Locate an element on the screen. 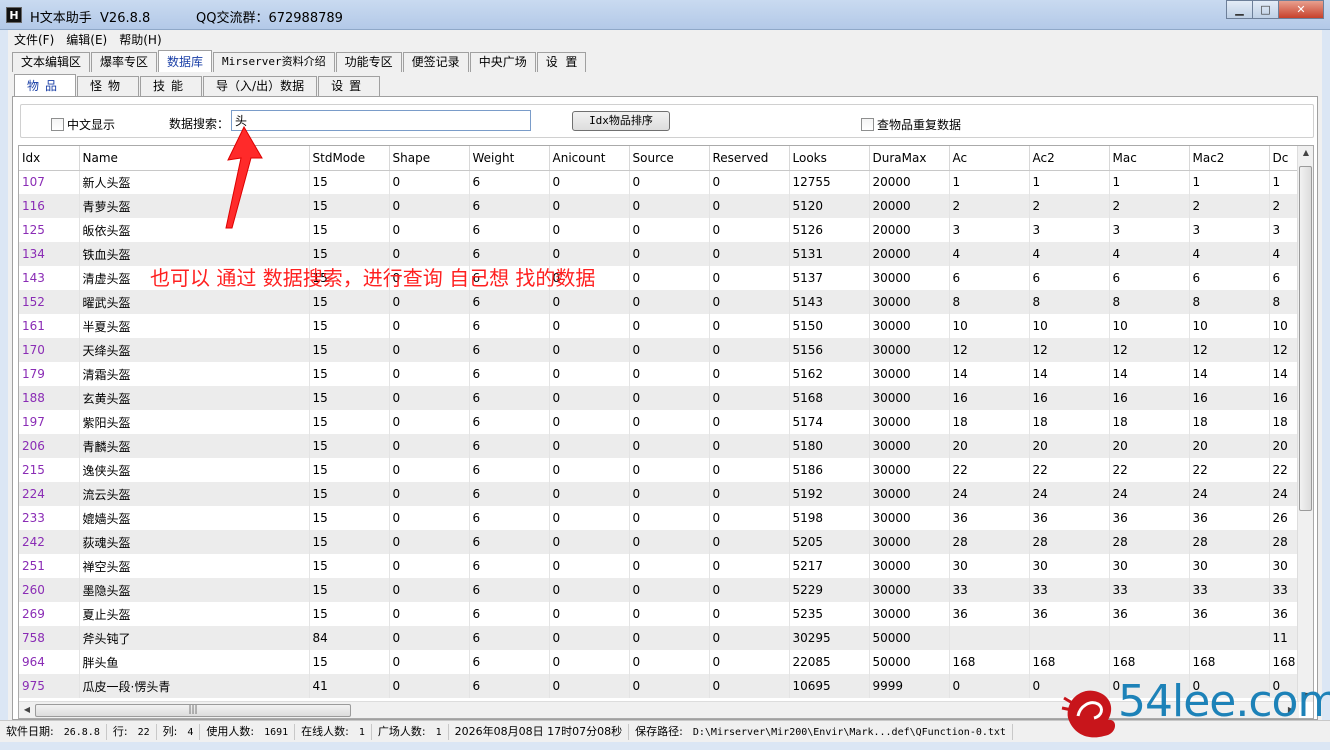 Image resolution: width=1330 pixels, height=750 pixels. cell-ac: 10 is located at coordinates (989, 326).